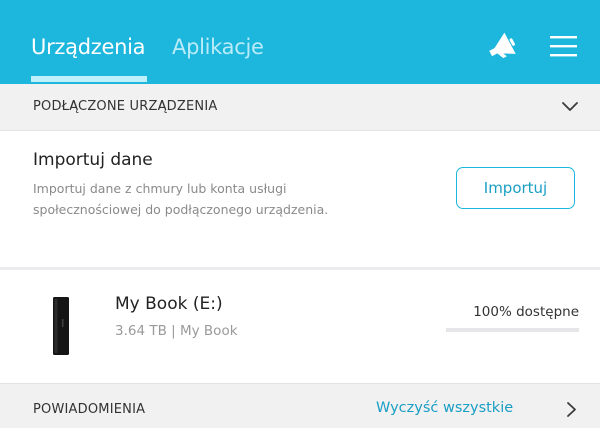 This screenshot has height=428, width=600. I want to click on chevron-right-icon, so click(571, 409).